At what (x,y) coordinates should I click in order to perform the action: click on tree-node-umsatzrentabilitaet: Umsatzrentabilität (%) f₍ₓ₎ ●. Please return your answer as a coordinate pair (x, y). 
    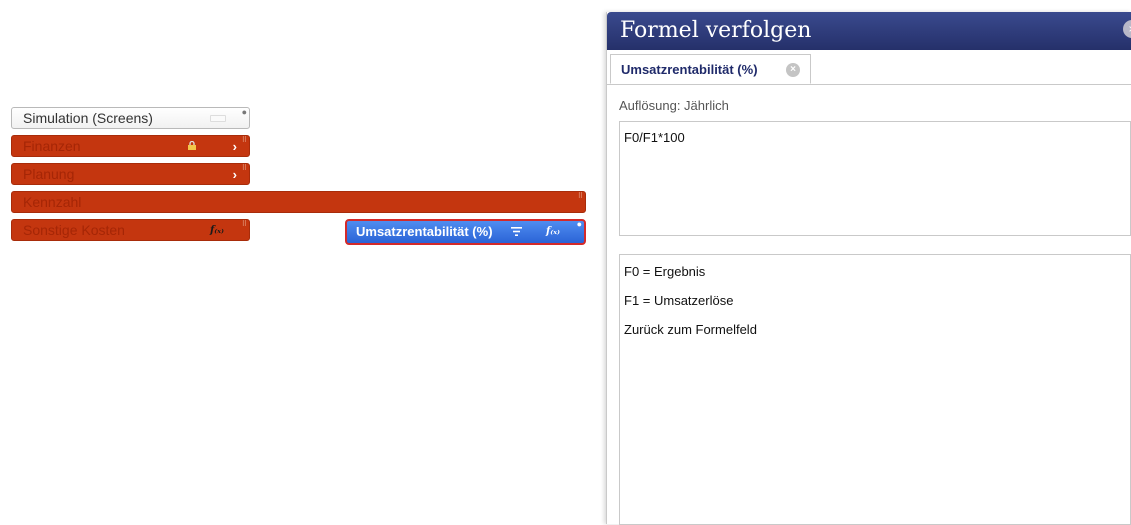
    Looking at the image, I should click on (465, 232).